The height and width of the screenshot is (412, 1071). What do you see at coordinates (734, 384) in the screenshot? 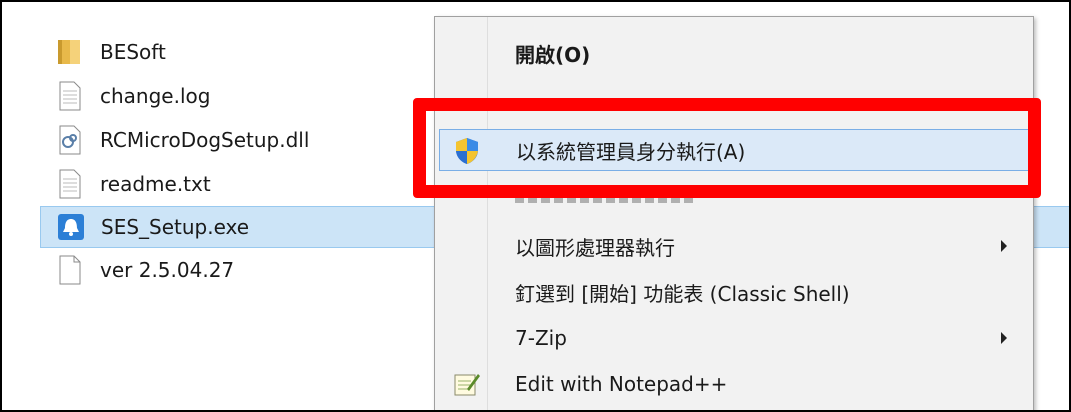
I see `menu-item-edit-notepad: Edit with Notepad++` at bounding box center [734, 384].